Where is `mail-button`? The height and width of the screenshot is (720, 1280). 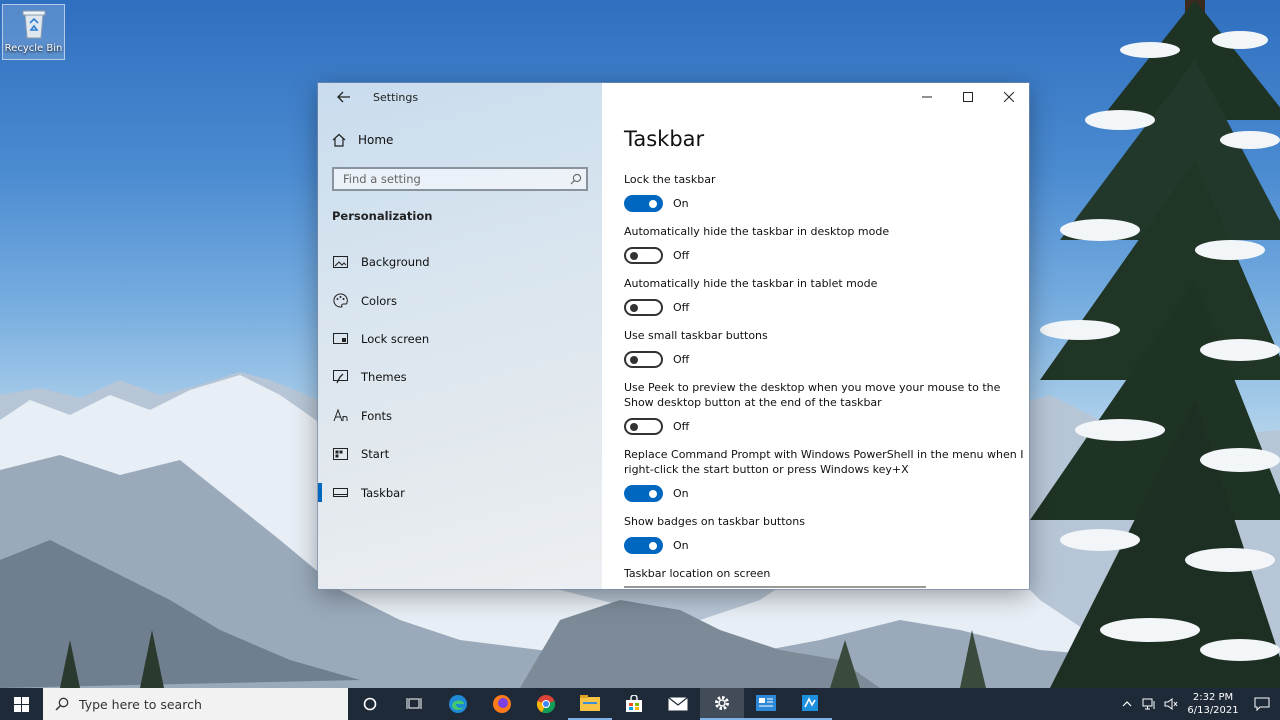
mail-button is located at coordinates (678, 704).